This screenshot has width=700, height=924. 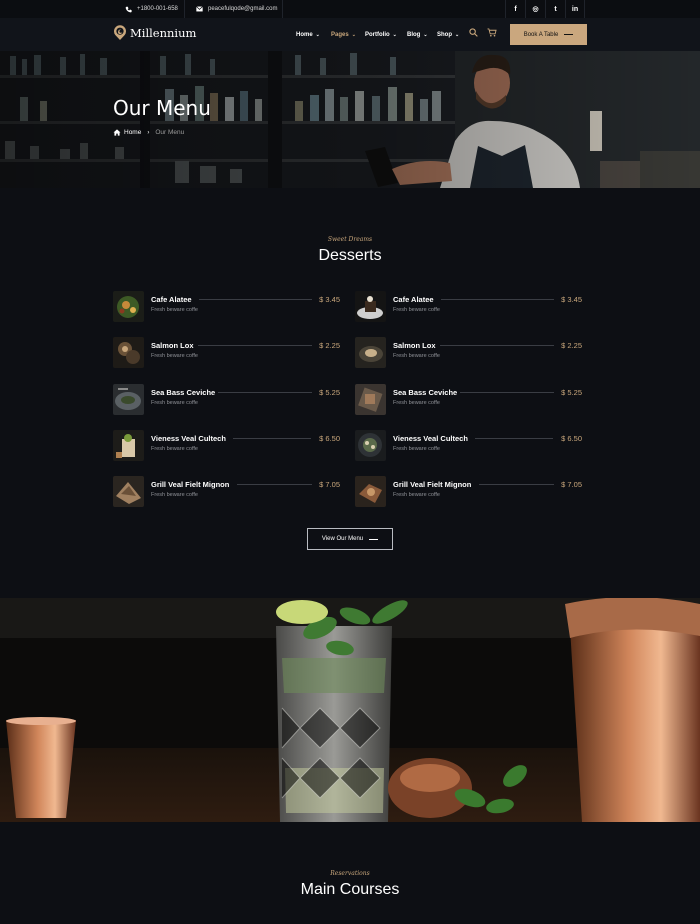 I want to click on dish-name: Cafe Alatee, so click(x=171, y=299).